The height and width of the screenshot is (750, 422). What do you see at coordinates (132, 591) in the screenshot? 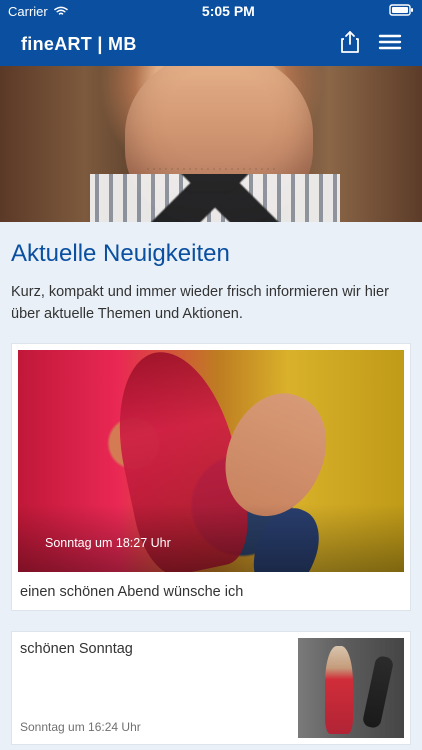
I see `news-caption: einen schönen Abend wünsche ich` at bounding box center [132, 591].